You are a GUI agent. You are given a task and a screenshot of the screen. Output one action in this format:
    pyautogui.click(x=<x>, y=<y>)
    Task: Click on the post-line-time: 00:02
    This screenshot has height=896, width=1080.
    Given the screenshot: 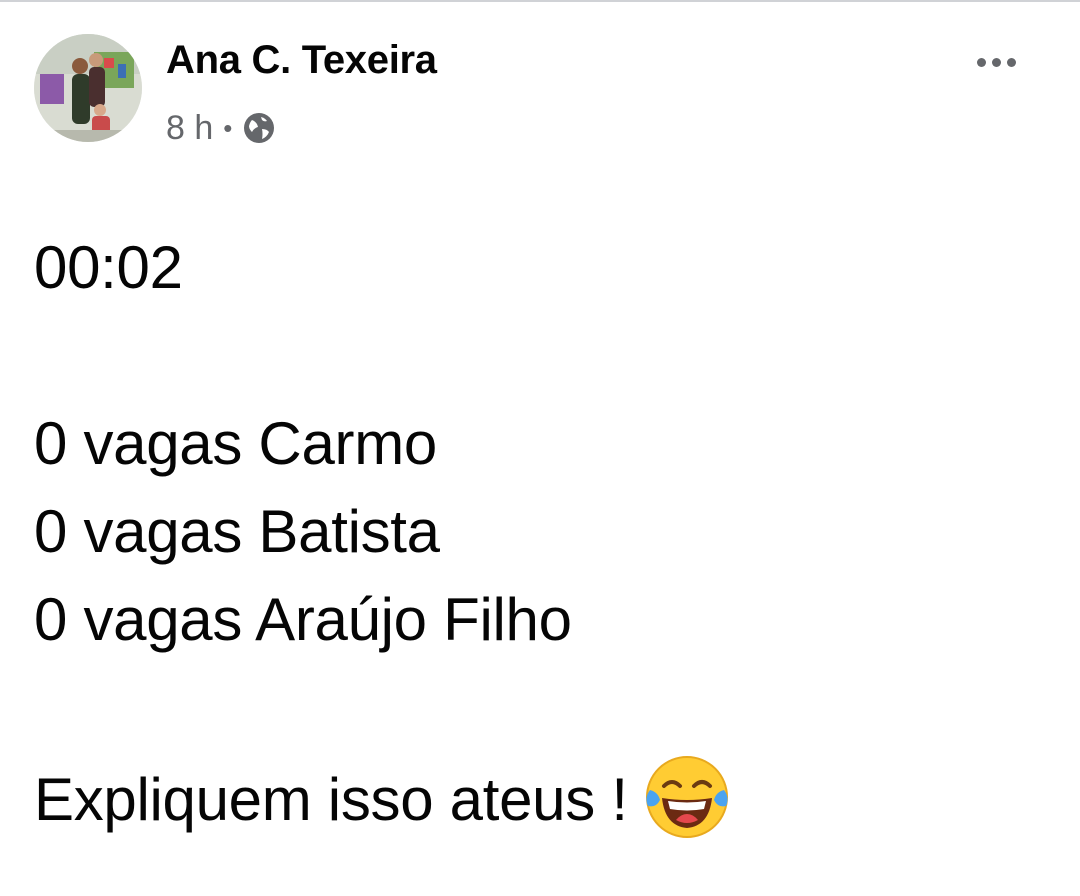 What is the action you would take?
    pyautogui.click(x=108, y=267)
    